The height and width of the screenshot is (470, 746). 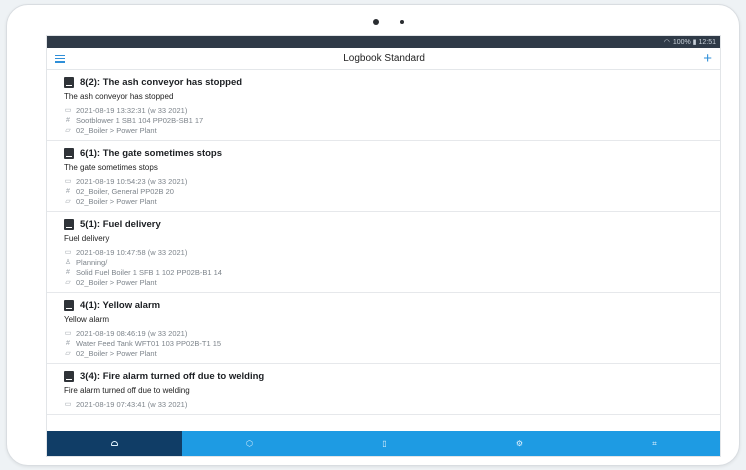 I want to click on settings-icon: ⚙, so click(x=519, y=443).